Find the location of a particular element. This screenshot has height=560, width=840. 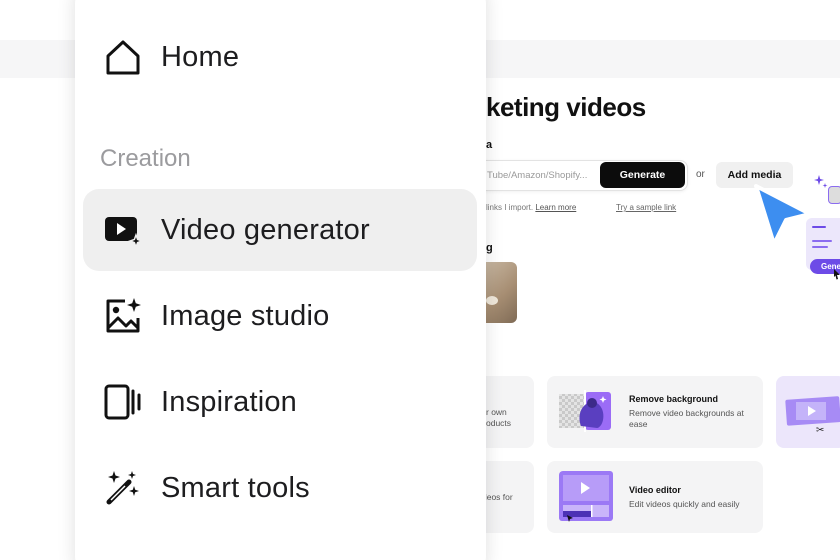

media-label: a is located at coordinates (489, 145).